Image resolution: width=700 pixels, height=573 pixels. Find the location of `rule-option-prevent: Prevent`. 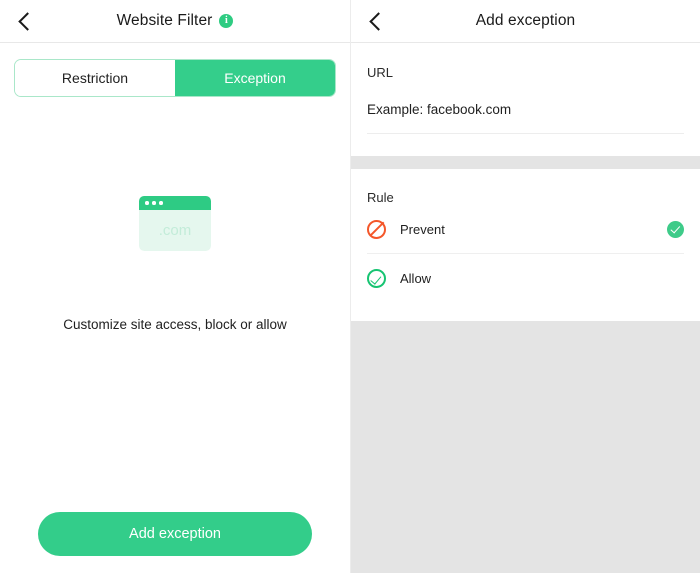

rule-option-prevent: Prevent is located at coordinates (525, 229).